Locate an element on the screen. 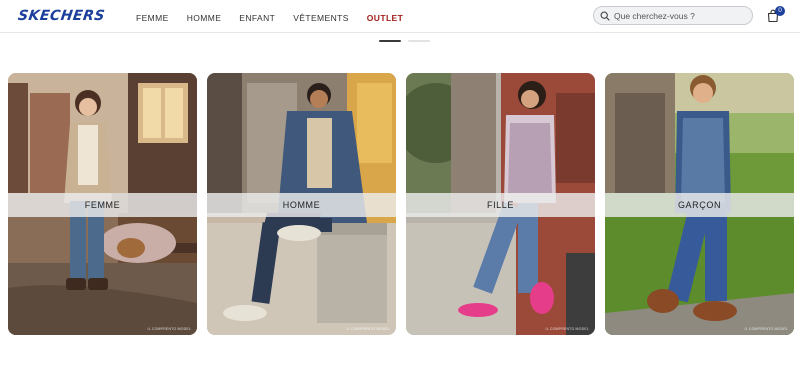 The image size is (800, 367). search-bar is located at coordinates (673, 15).